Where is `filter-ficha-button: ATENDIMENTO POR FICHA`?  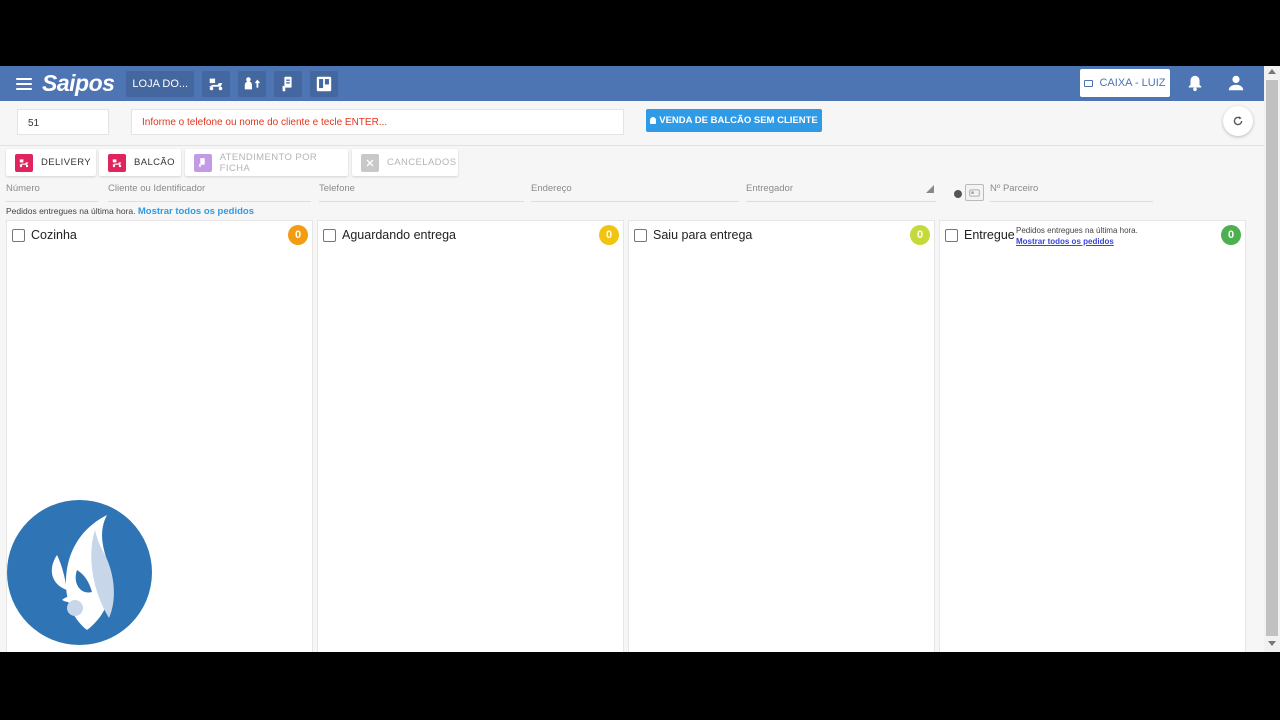
filter-ficha-button: ATENDIMENTO POR FICHA is located at coordinates (266, 162).